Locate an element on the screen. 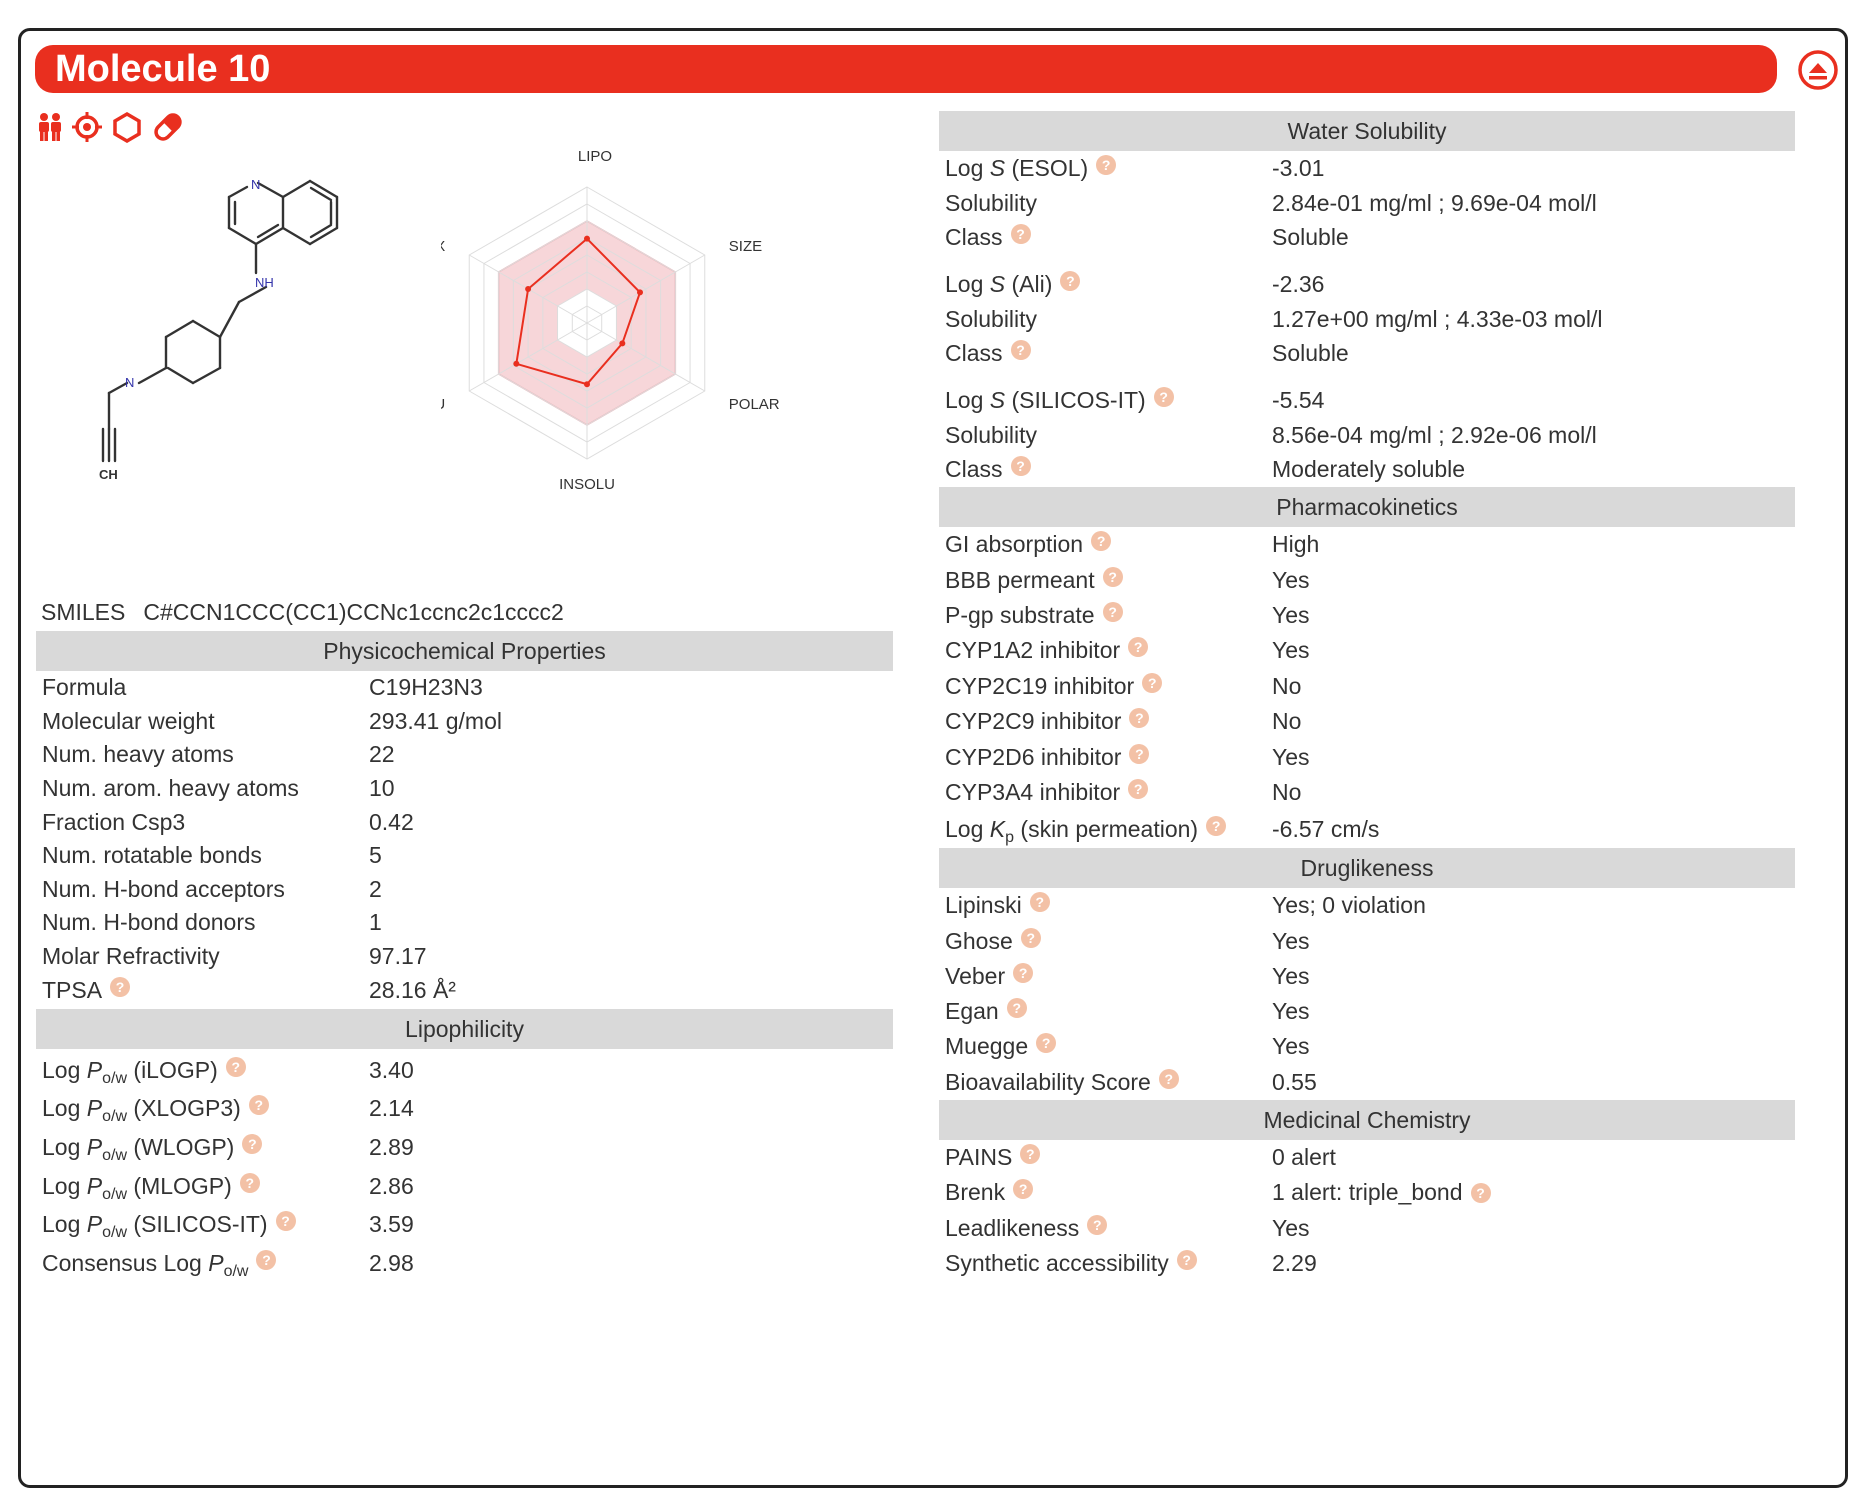  row-value: 2.86 is located at coordinates (391, 1185).